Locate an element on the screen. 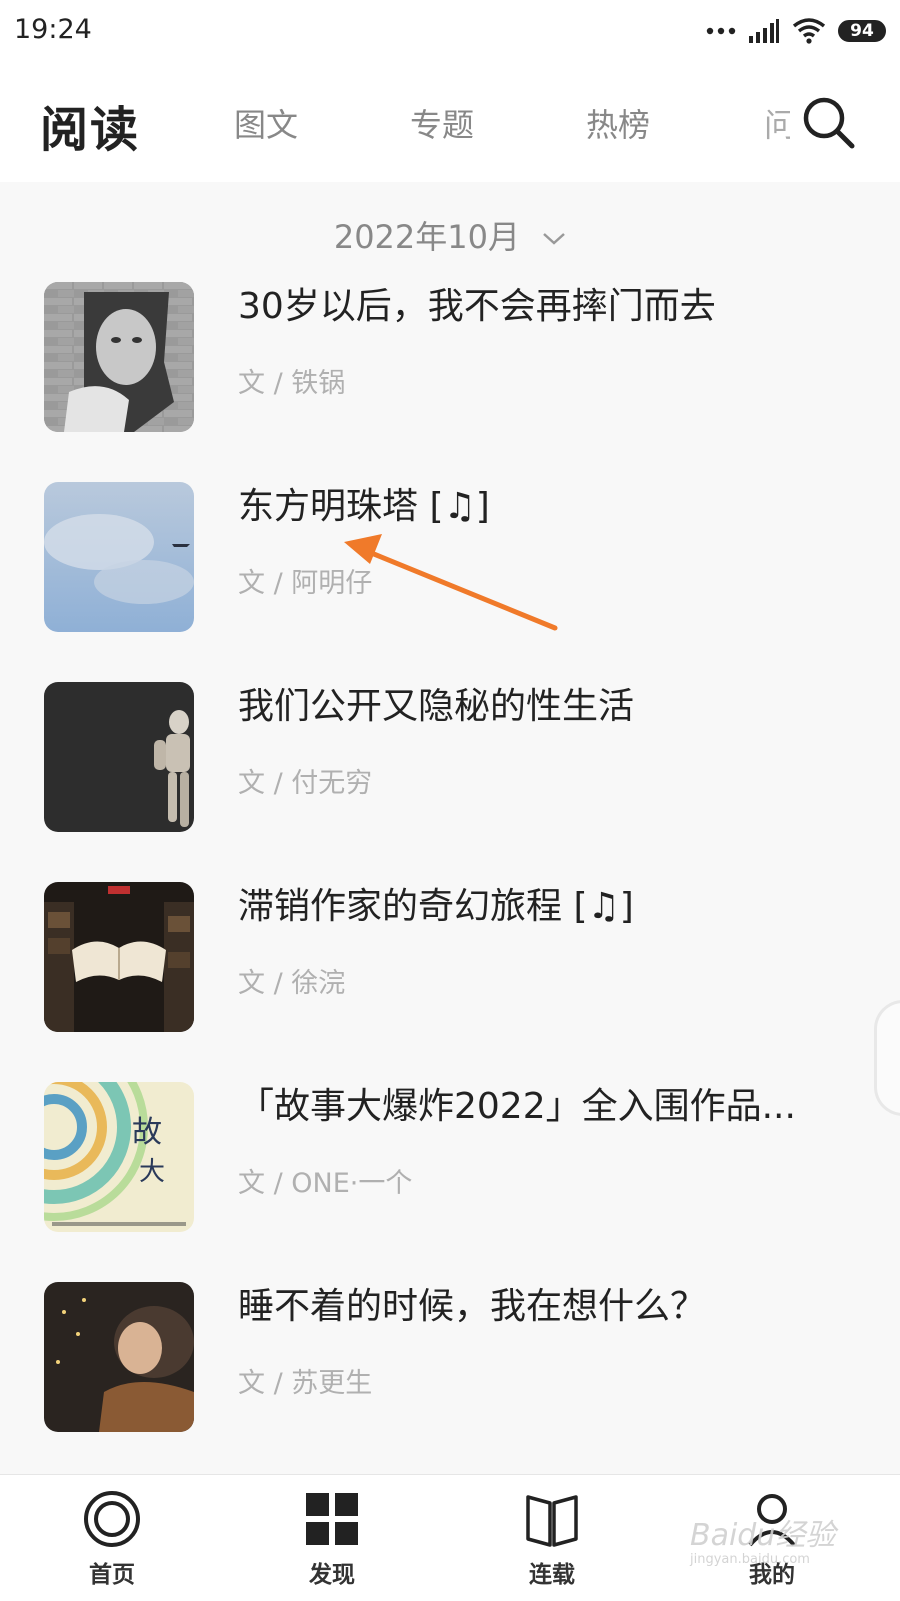 The width and height of the screenshot is (900, 1601). nav-home: 首页 is located at coordinates (112, 1538).